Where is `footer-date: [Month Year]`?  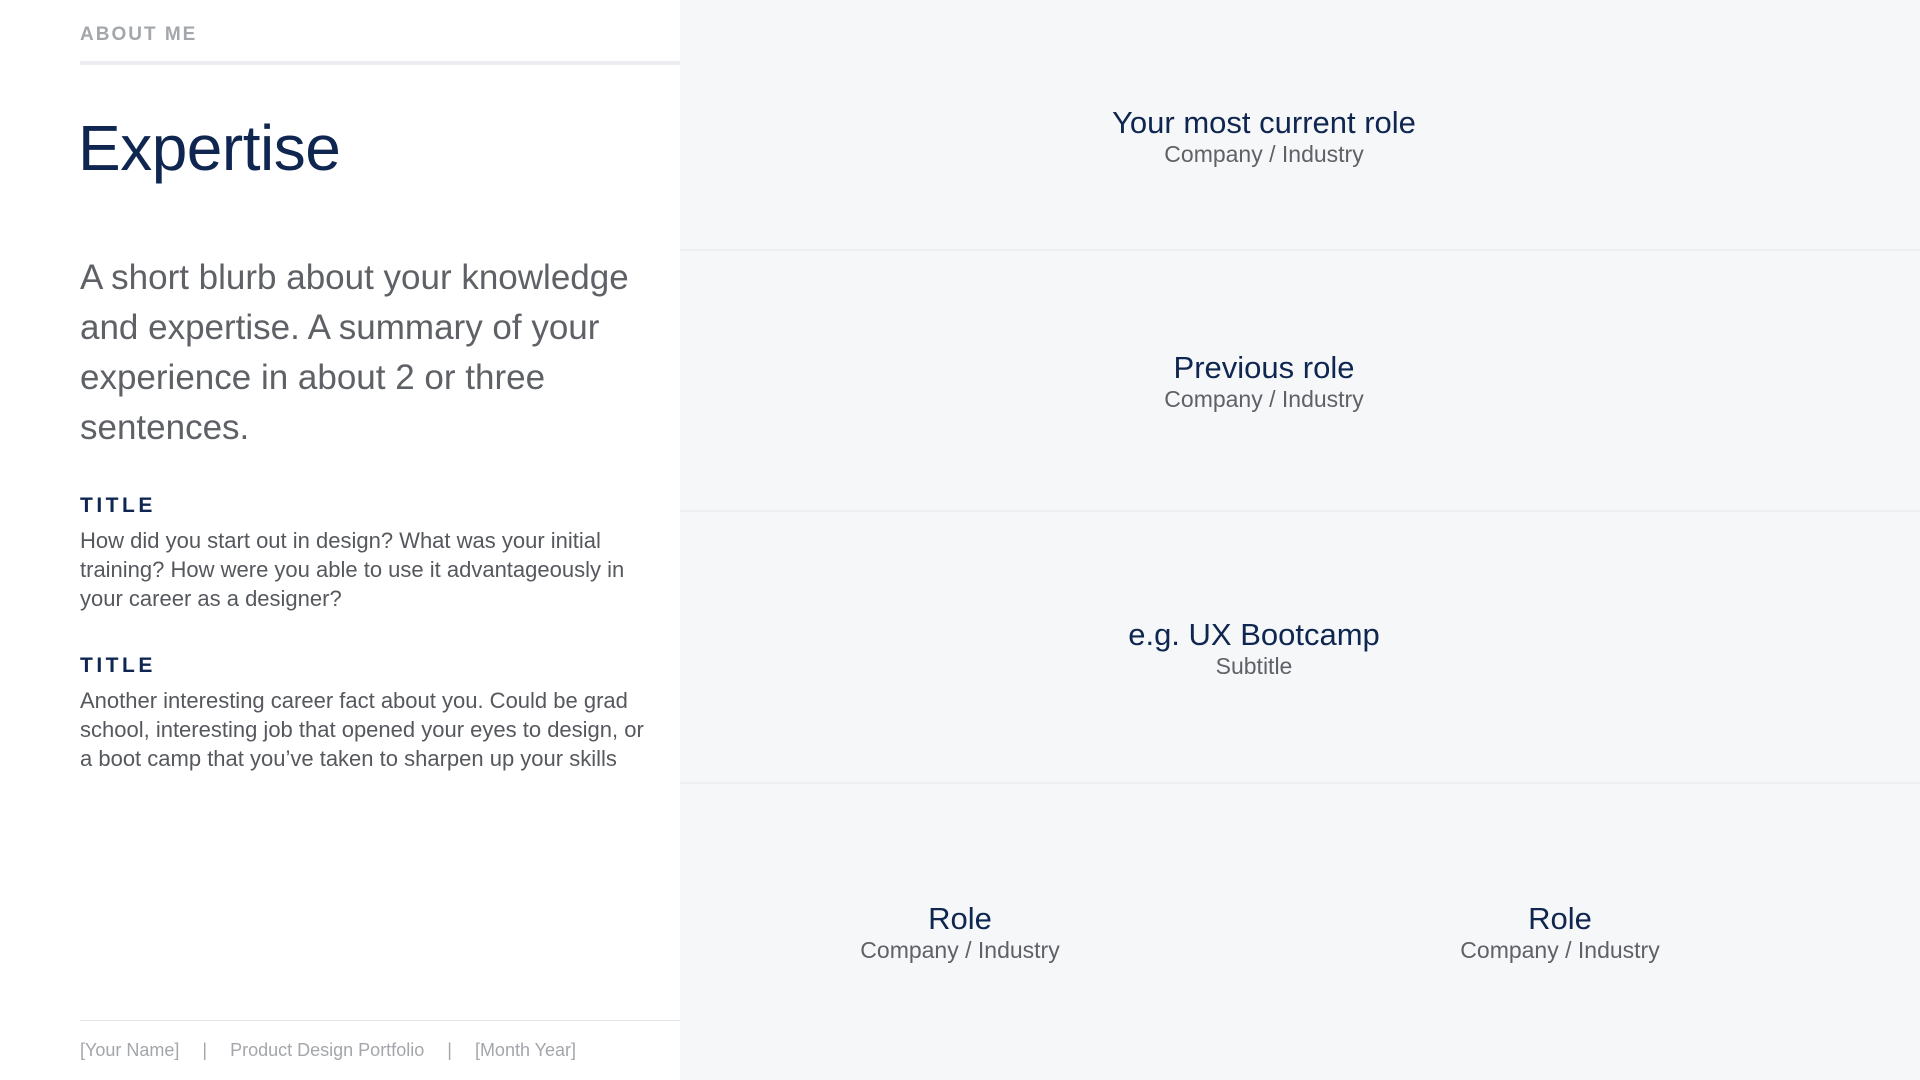
footer-date: [Month Year] is located at coordinates (525, 1050).